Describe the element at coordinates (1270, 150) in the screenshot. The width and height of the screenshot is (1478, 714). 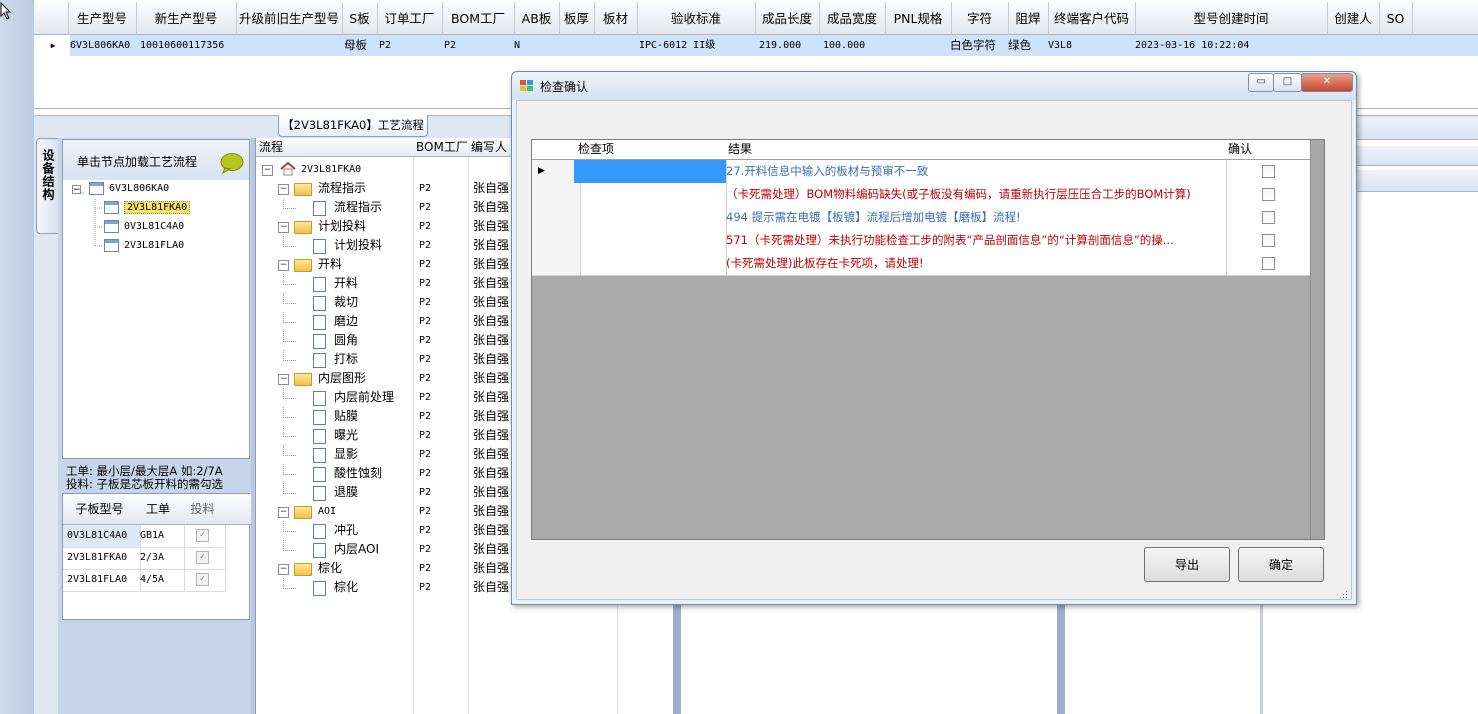
I see `col-confirm: 确认` at that location.